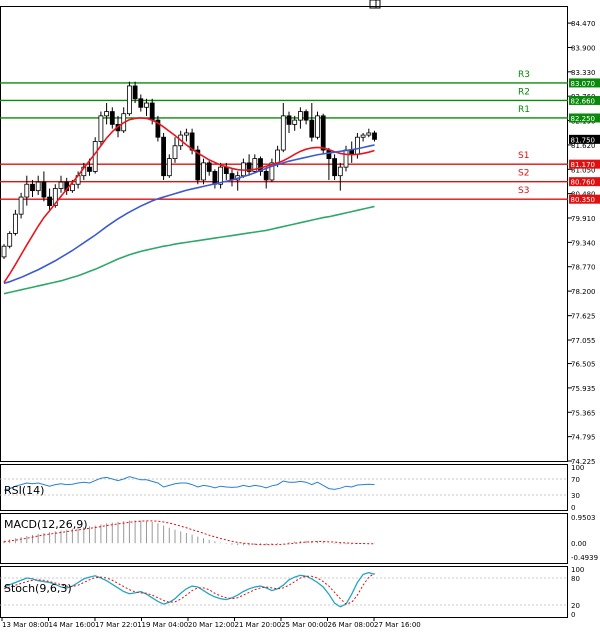  I want to click on macd-tick-label: 0.9503, so click(583, 518).